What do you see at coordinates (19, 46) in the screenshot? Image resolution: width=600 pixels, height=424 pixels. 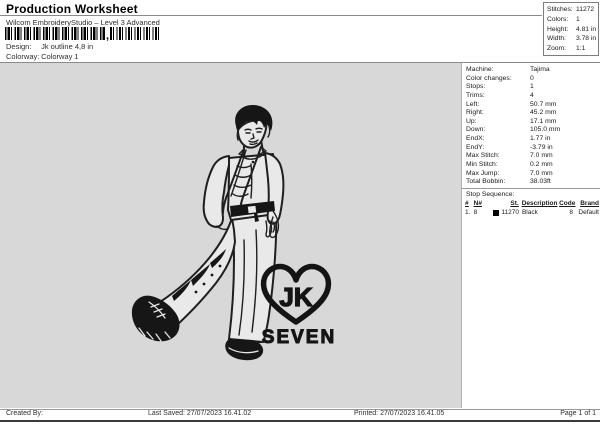 I see `design-label: Design:` at bounding box center [19, 46].